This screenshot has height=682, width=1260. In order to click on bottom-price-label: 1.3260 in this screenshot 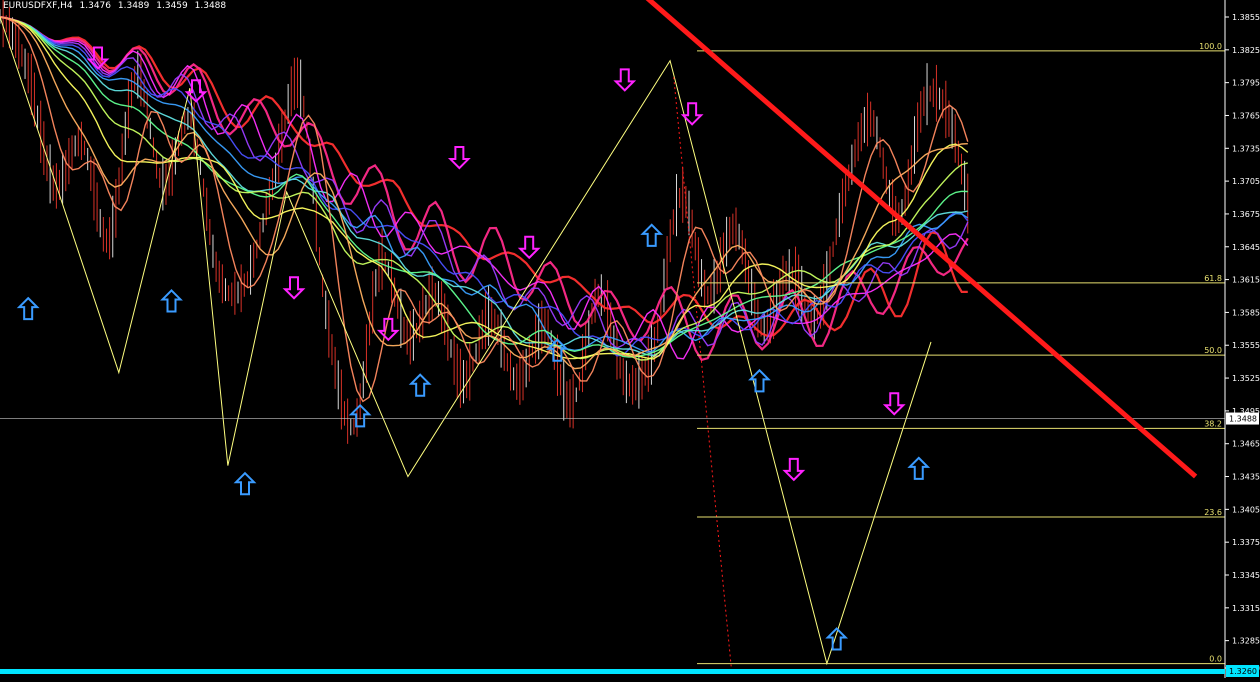, I will do `click(1243, 671)`.